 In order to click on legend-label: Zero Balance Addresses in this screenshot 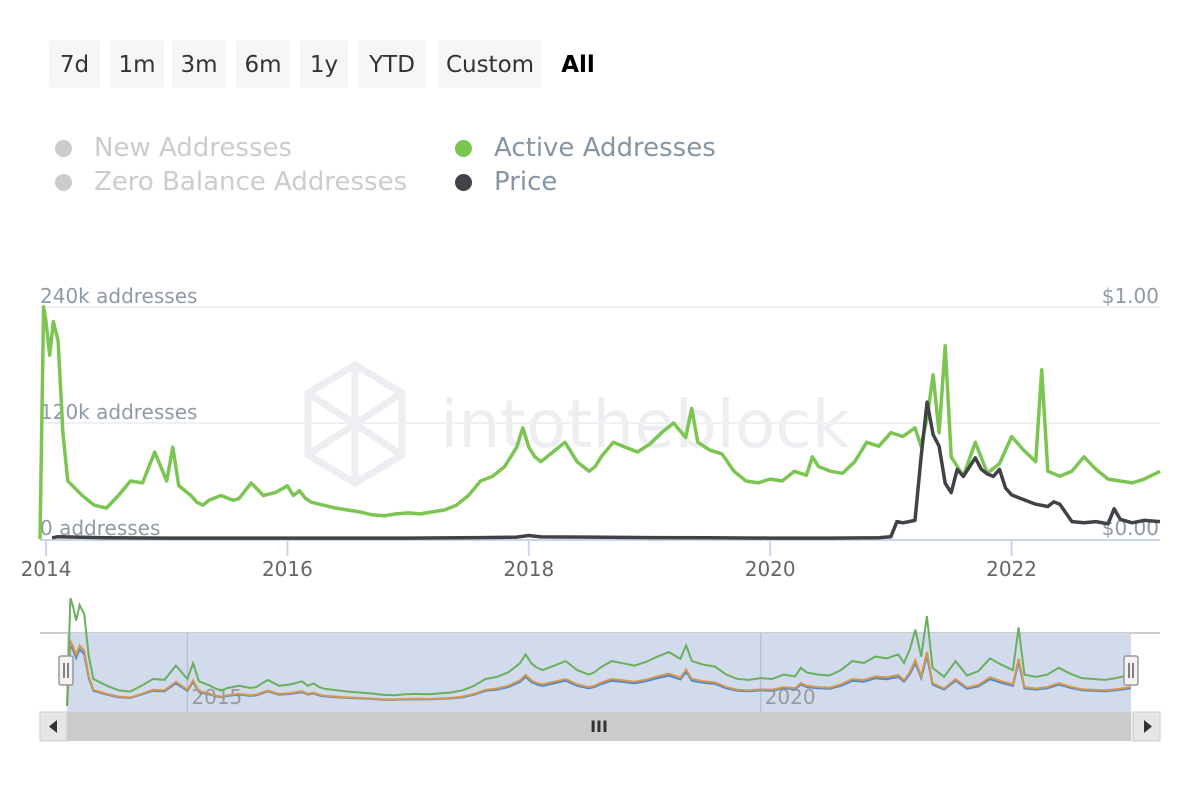, I will do `click(251, 182)`.